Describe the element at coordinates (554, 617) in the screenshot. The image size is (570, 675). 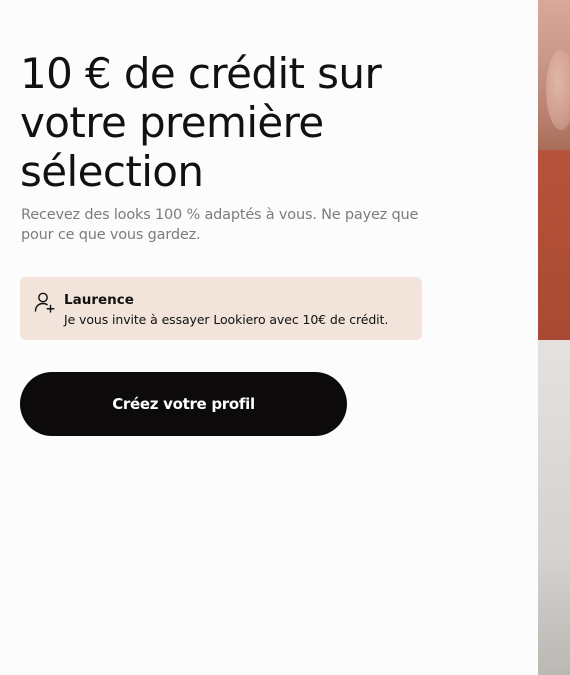
I see `photo-shadow-area` at that location.